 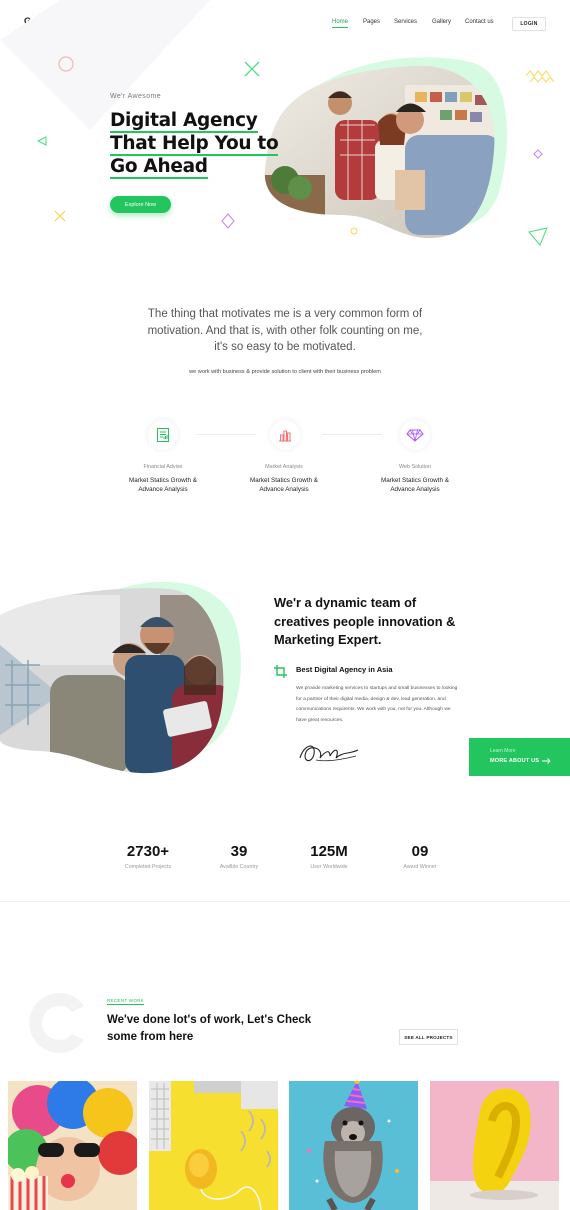 I want to click on diamond-icon, so click(x=415, y=435).